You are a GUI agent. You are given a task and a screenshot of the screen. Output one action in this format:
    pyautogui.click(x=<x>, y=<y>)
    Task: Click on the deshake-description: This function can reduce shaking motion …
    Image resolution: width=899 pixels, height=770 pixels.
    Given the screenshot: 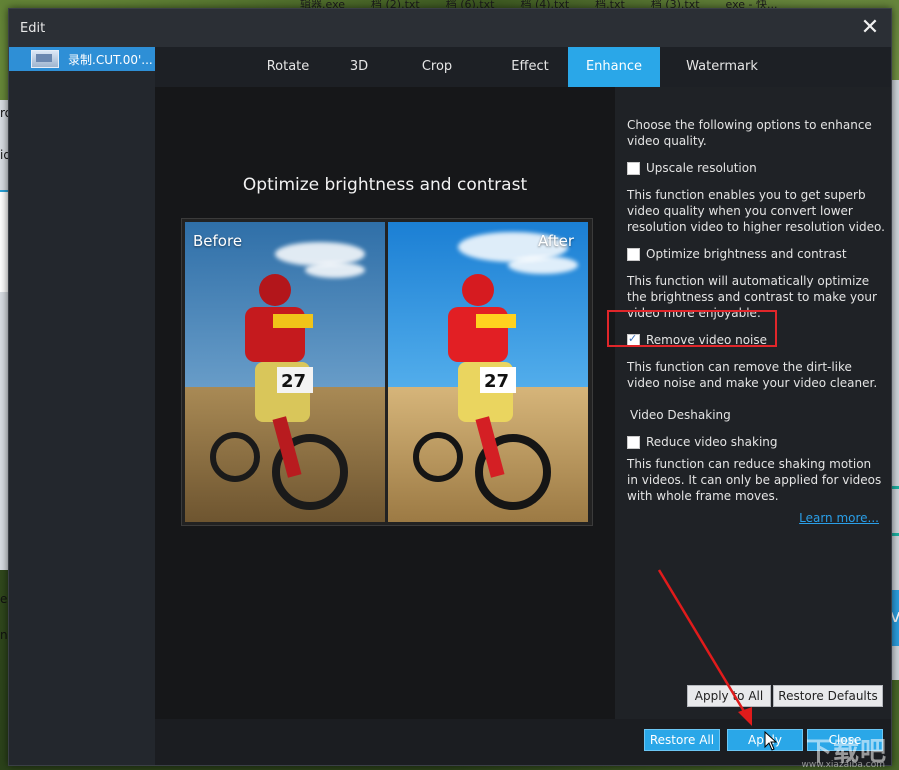 What is the action you would take?
    pyautogui.click(x=754, y=480)
    